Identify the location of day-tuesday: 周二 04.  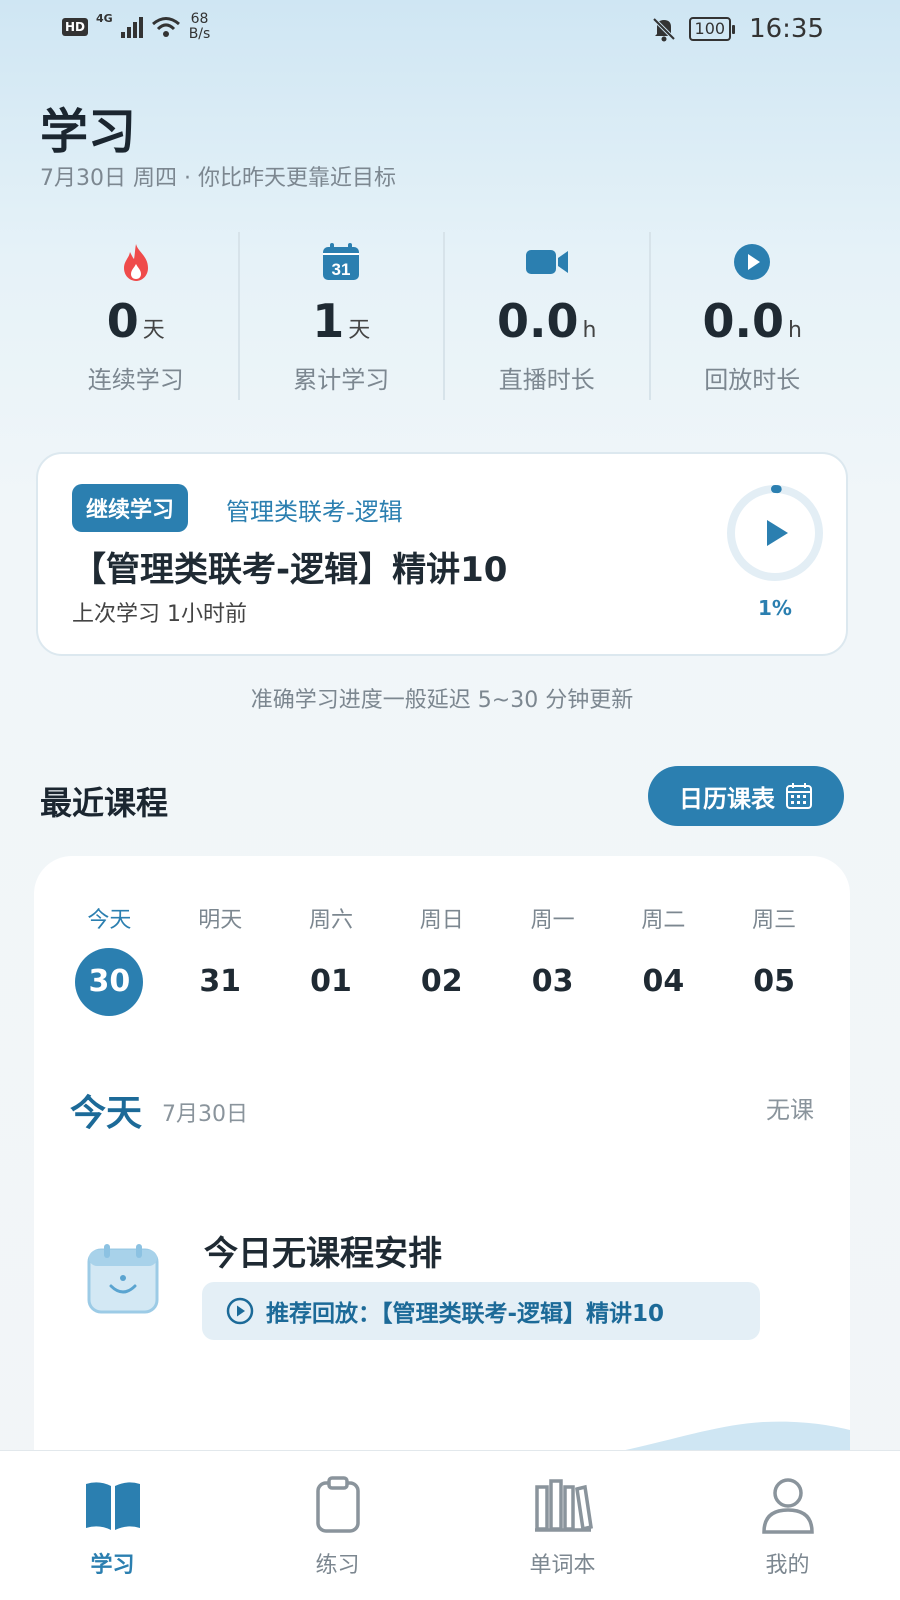
(663, 959).